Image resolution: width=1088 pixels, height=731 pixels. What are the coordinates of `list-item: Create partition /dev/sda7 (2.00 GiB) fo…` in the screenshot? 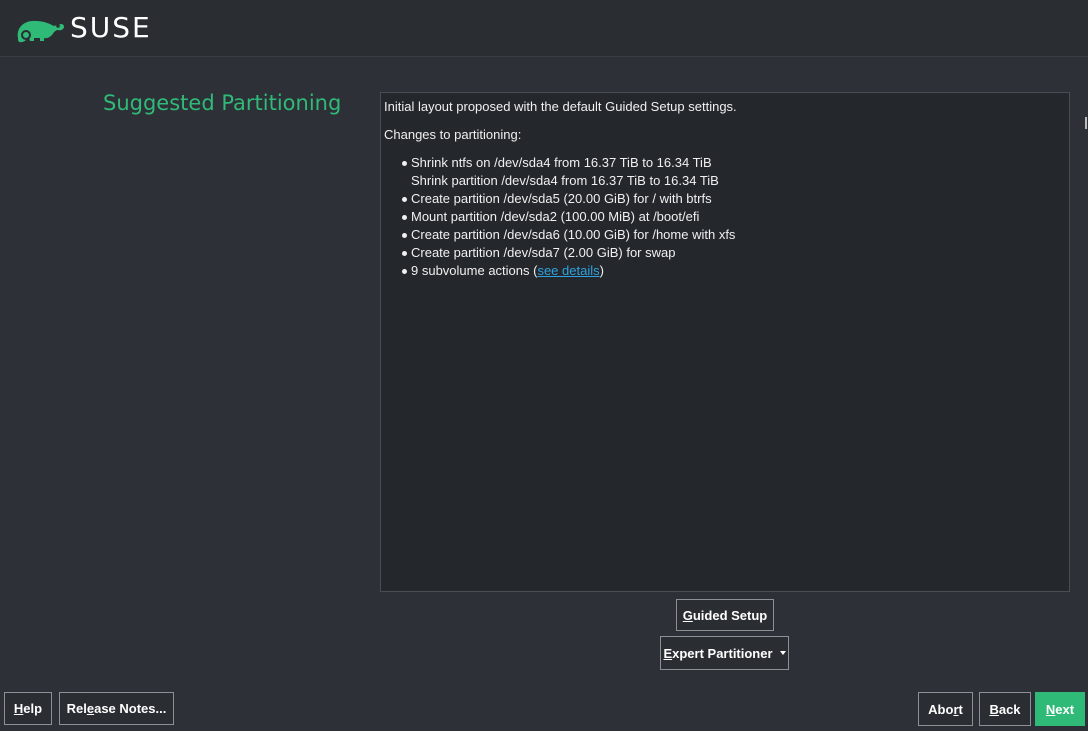 It's located at (733, 253).